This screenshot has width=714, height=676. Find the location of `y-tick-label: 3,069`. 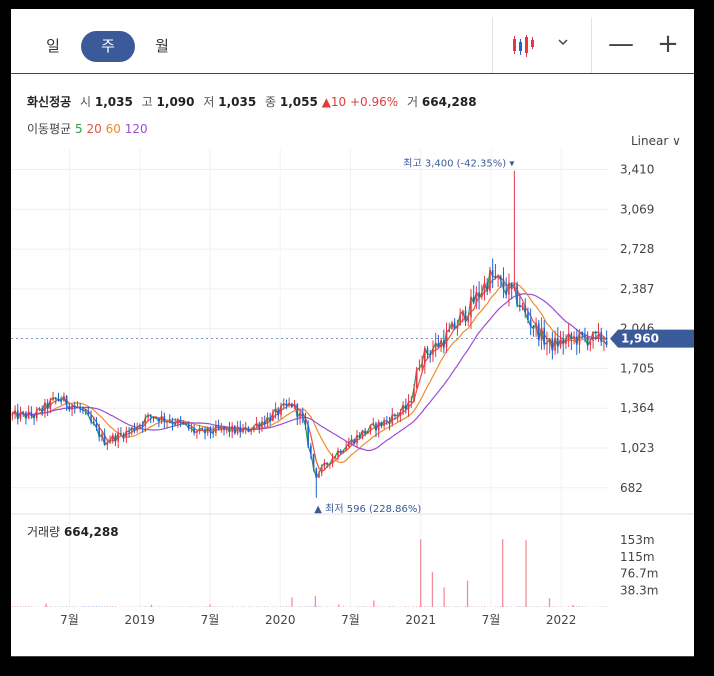

y-tick-label: 3,069 is located at coordinates (637, 209).